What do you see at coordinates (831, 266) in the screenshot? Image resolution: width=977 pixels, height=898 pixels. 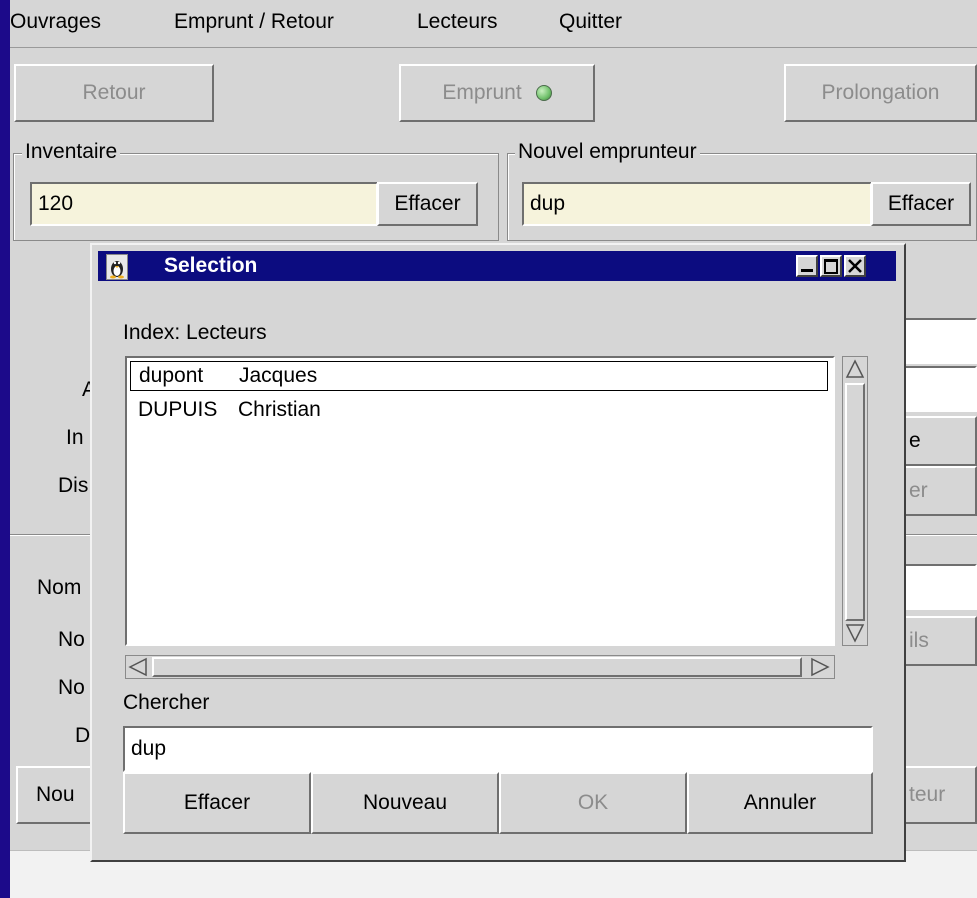 I see `maximize-icon` at bounding box center [831, 266].